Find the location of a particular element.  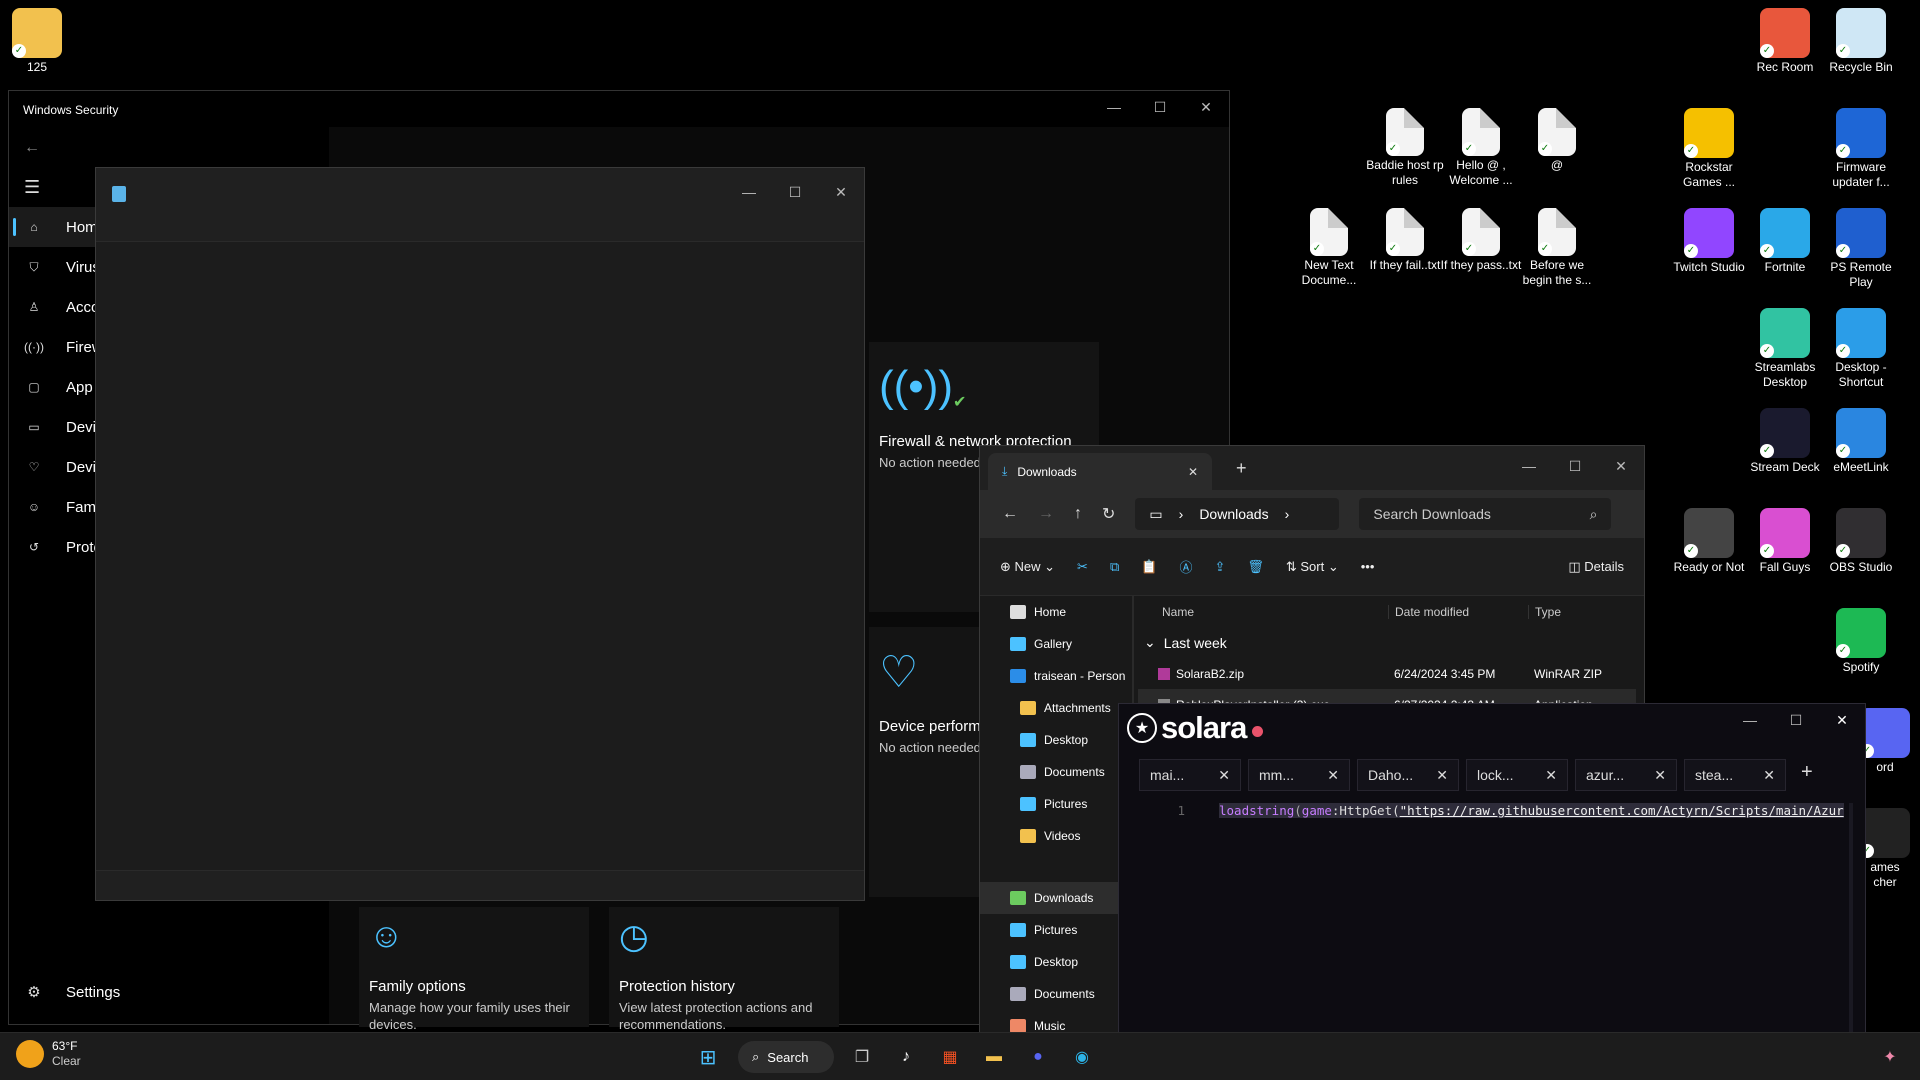

add-tab-icon: + is located at coordinates (1807, 775).